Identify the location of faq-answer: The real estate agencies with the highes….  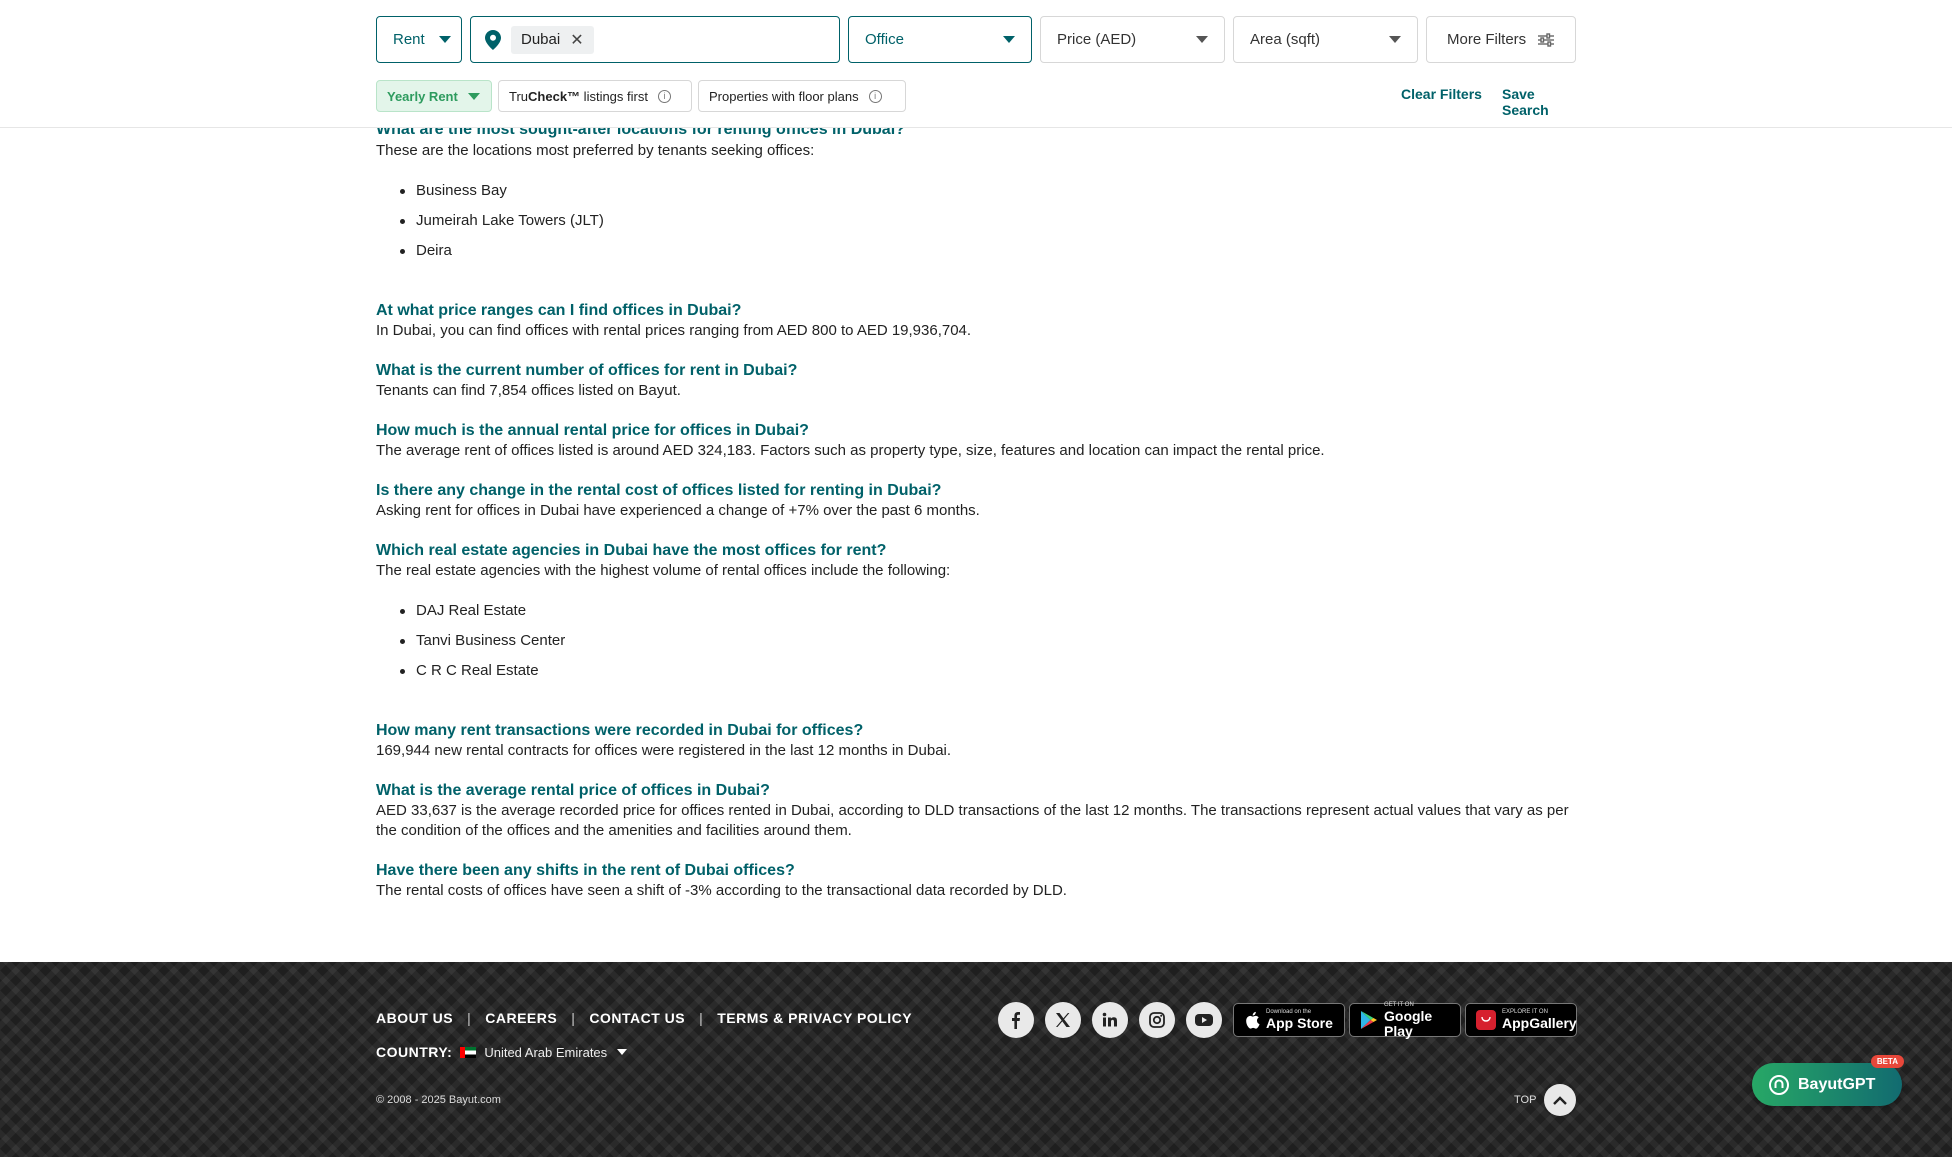
(663, 570).